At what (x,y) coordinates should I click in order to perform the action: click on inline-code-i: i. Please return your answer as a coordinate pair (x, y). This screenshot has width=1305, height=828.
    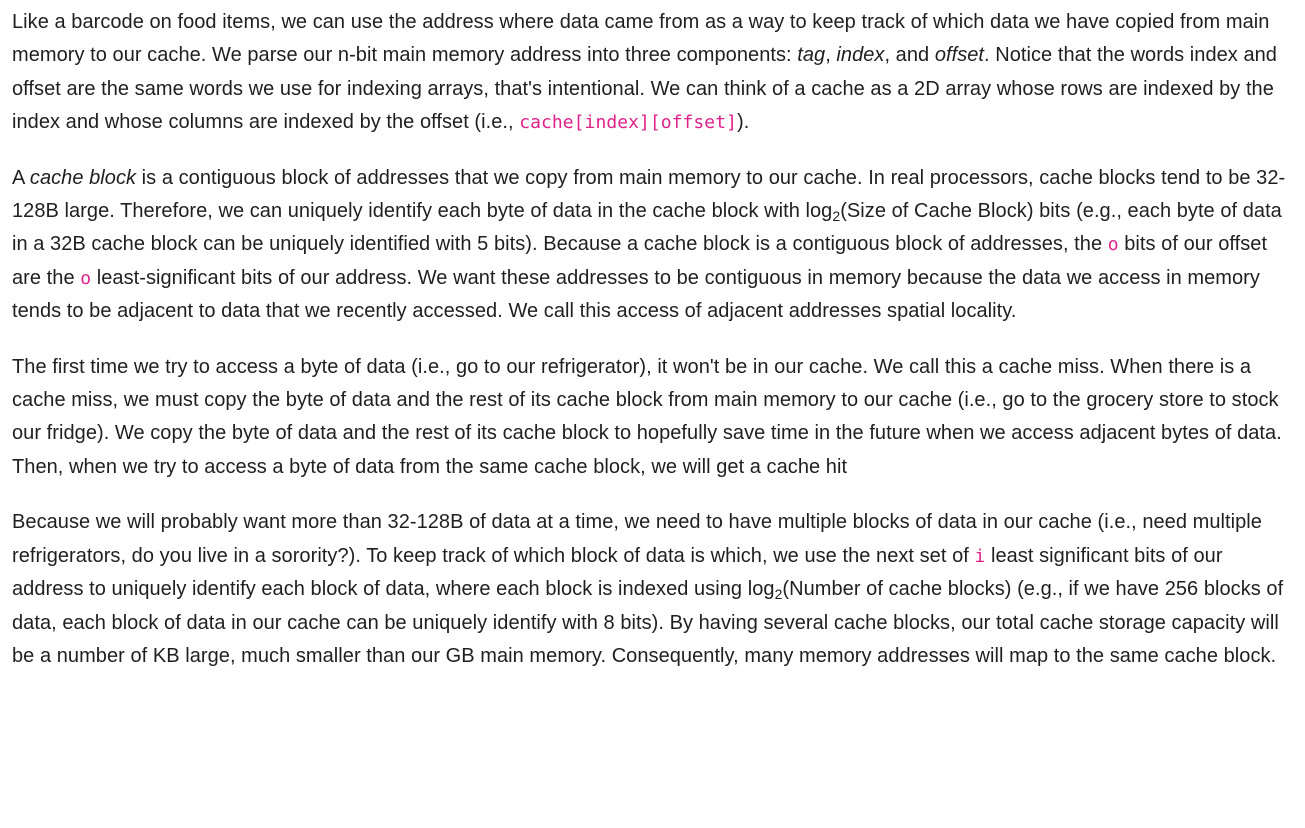
    Looking at the image, I should click on (980, 556).